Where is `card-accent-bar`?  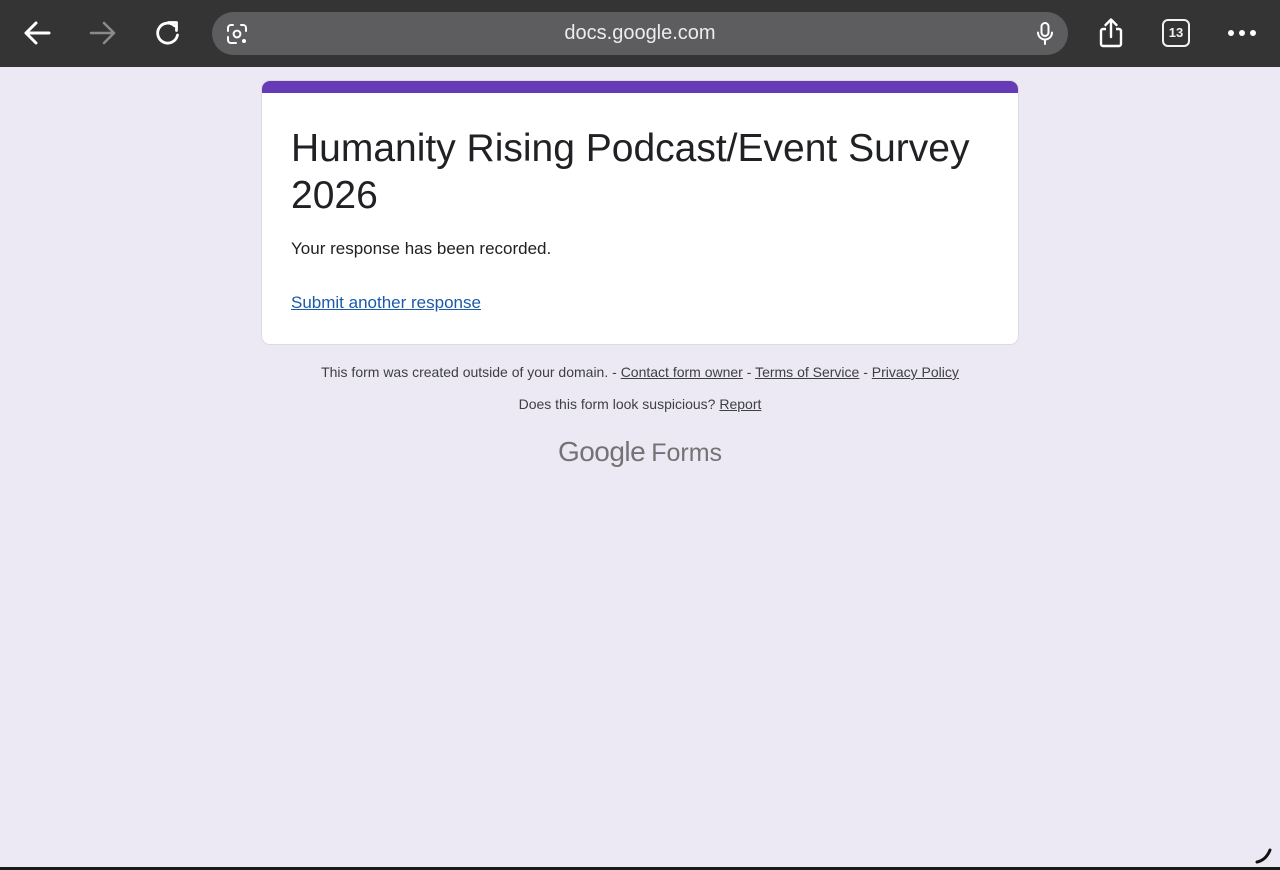
card-accent-bar is located at coordinates (640, 87).